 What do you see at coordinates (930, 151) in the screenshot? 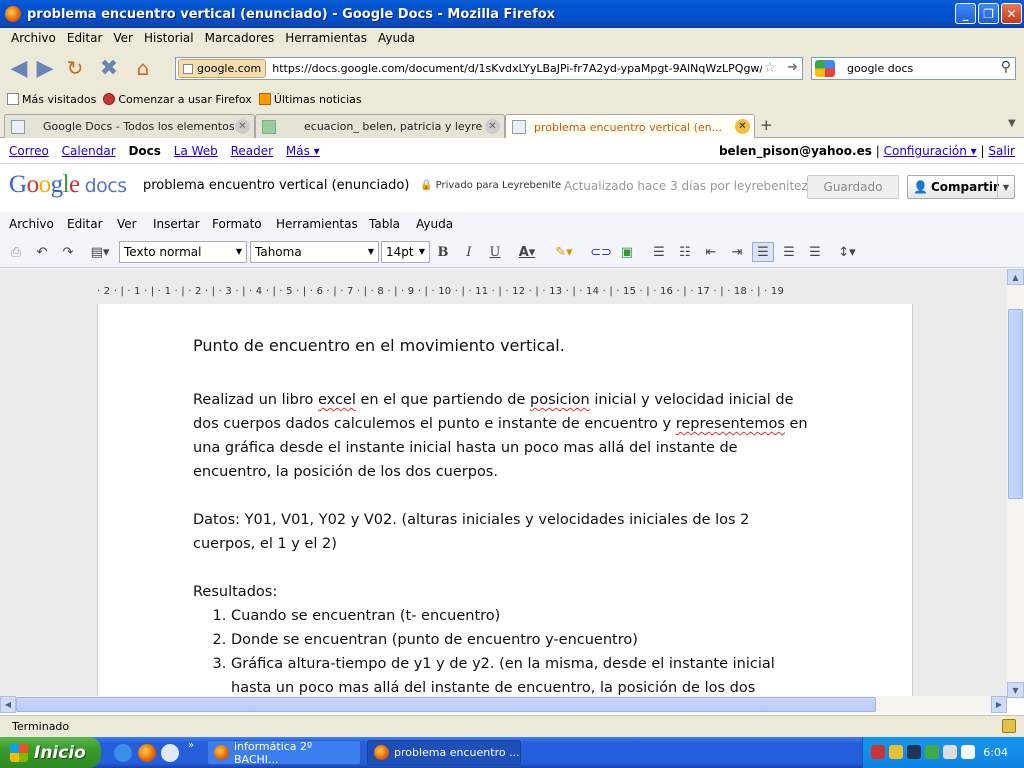
I see `gbar-configuracion: Configuración ▾` at bounding box center [930, 151].